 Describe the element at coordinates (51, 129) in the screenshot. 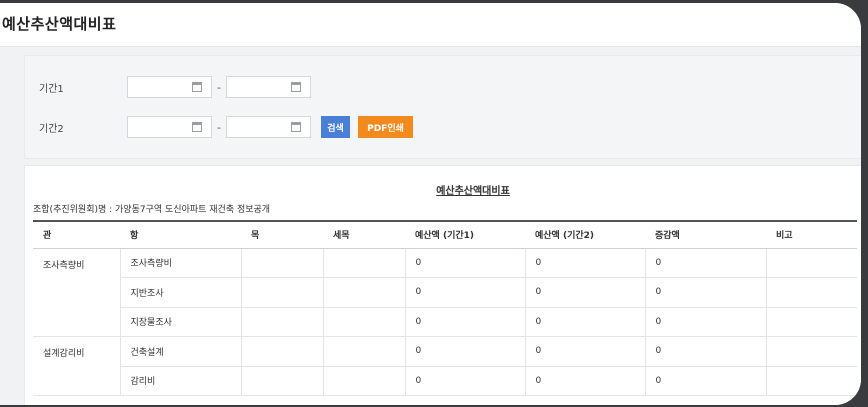

I see `period2-label: 기간2` at that location.